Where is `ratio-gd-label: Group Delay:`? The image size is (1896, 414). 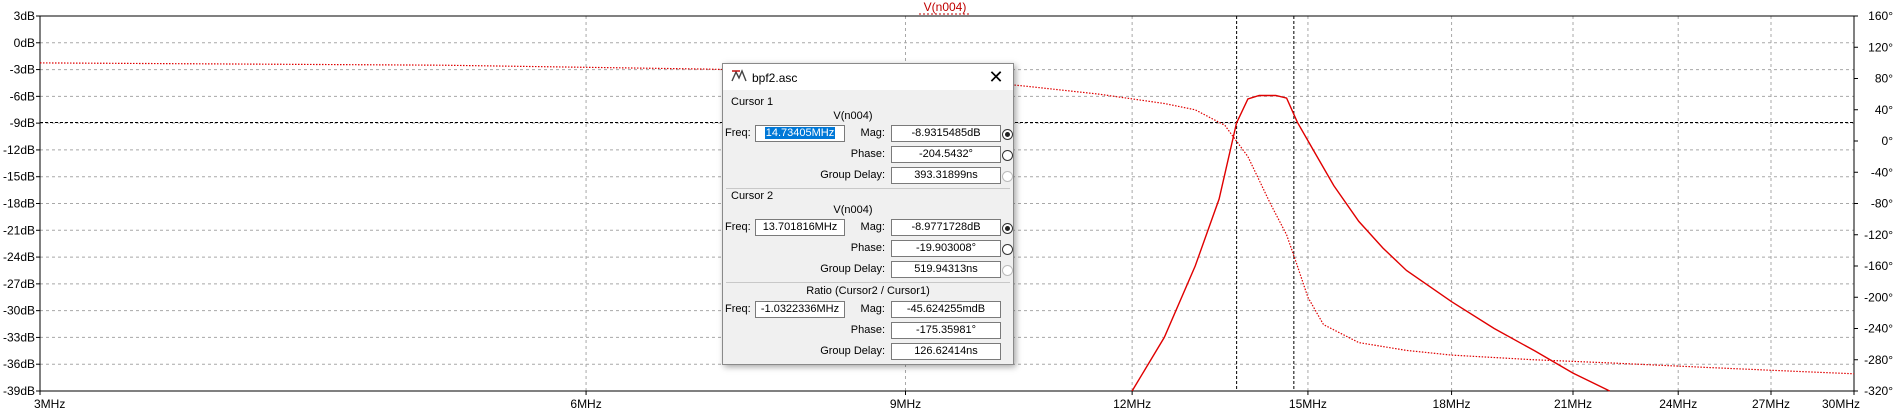 ratio-gd-label: Group Delay: is located at coordinates (852, 351).